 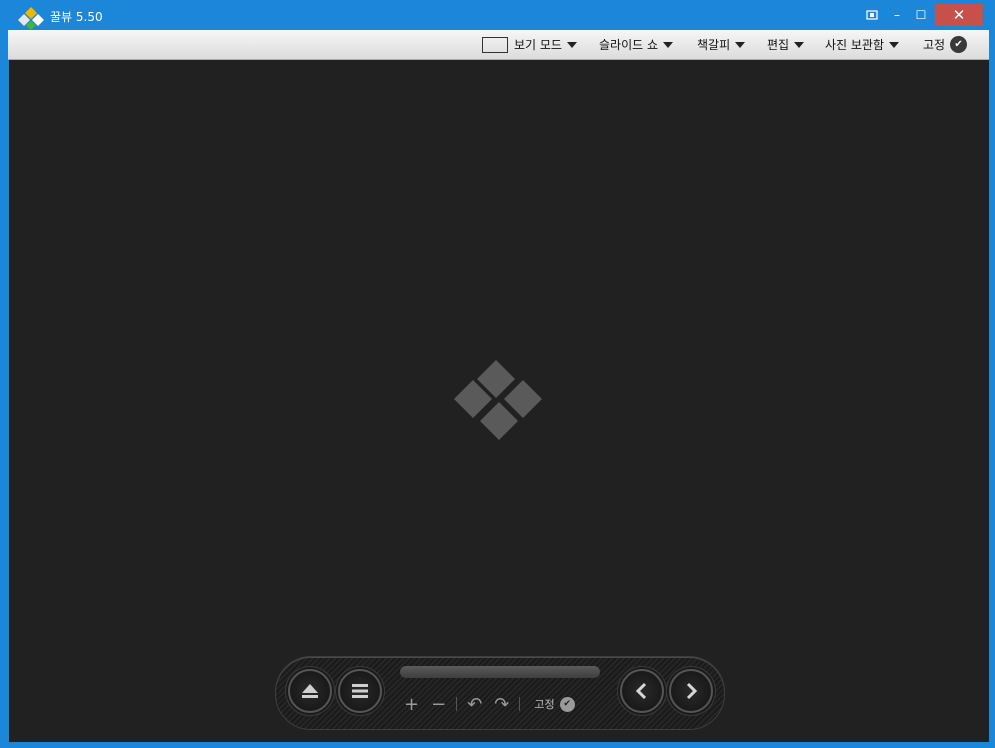 I want to click on menu-bookmark: 책갈피, so click(x=721, y=44).